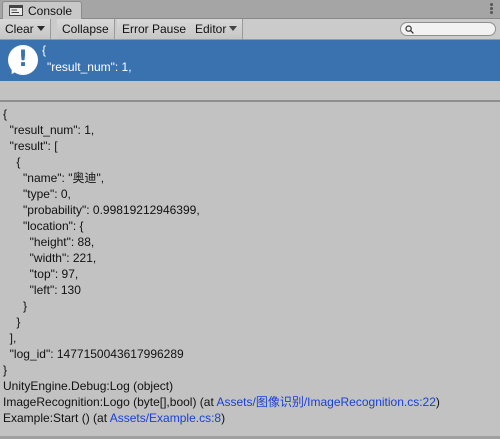 Image resolution: width=500 pixels, height=439 pixels. Describe the element at coordinates (250, 9) in the screenshot. I see `window-tab-bar: Console` at that location.